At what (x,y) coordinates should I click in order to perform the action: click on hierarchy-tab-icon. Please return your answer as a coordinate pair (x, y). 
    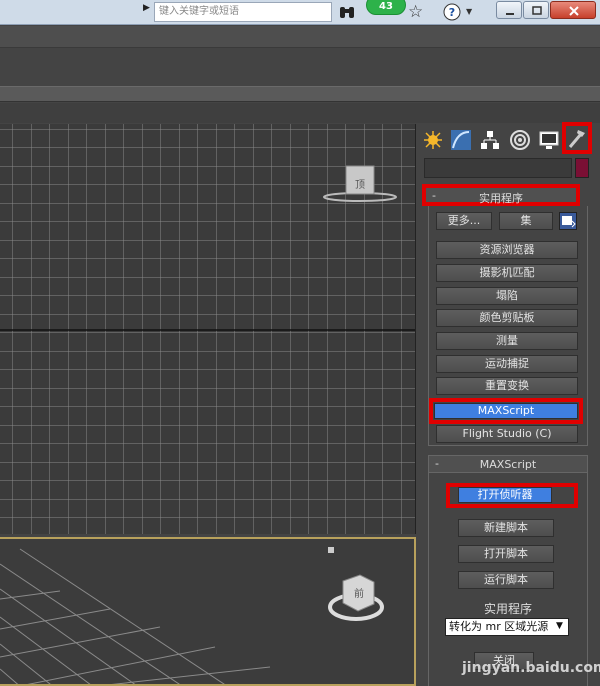
    Looking at the image, I should click on (490, 140).